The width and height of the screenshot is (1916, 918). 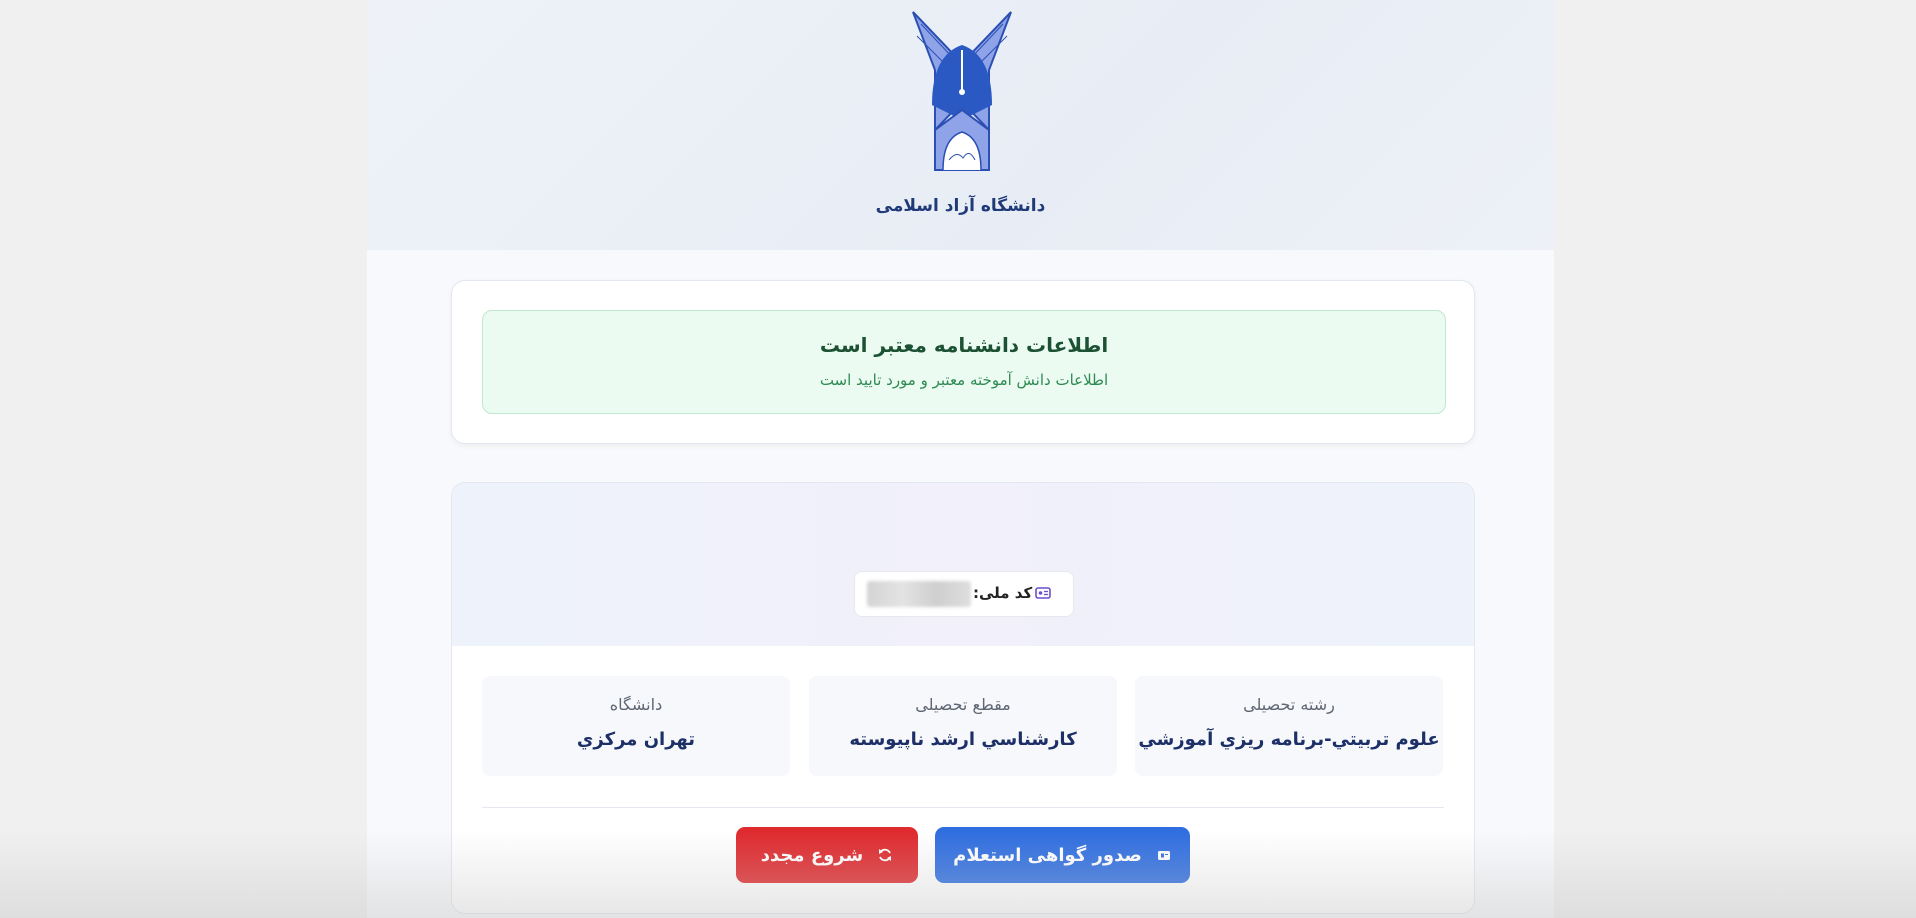 I want to click on university-box: دانشگاه تهران مرکزي, so click(x=636, y=726).